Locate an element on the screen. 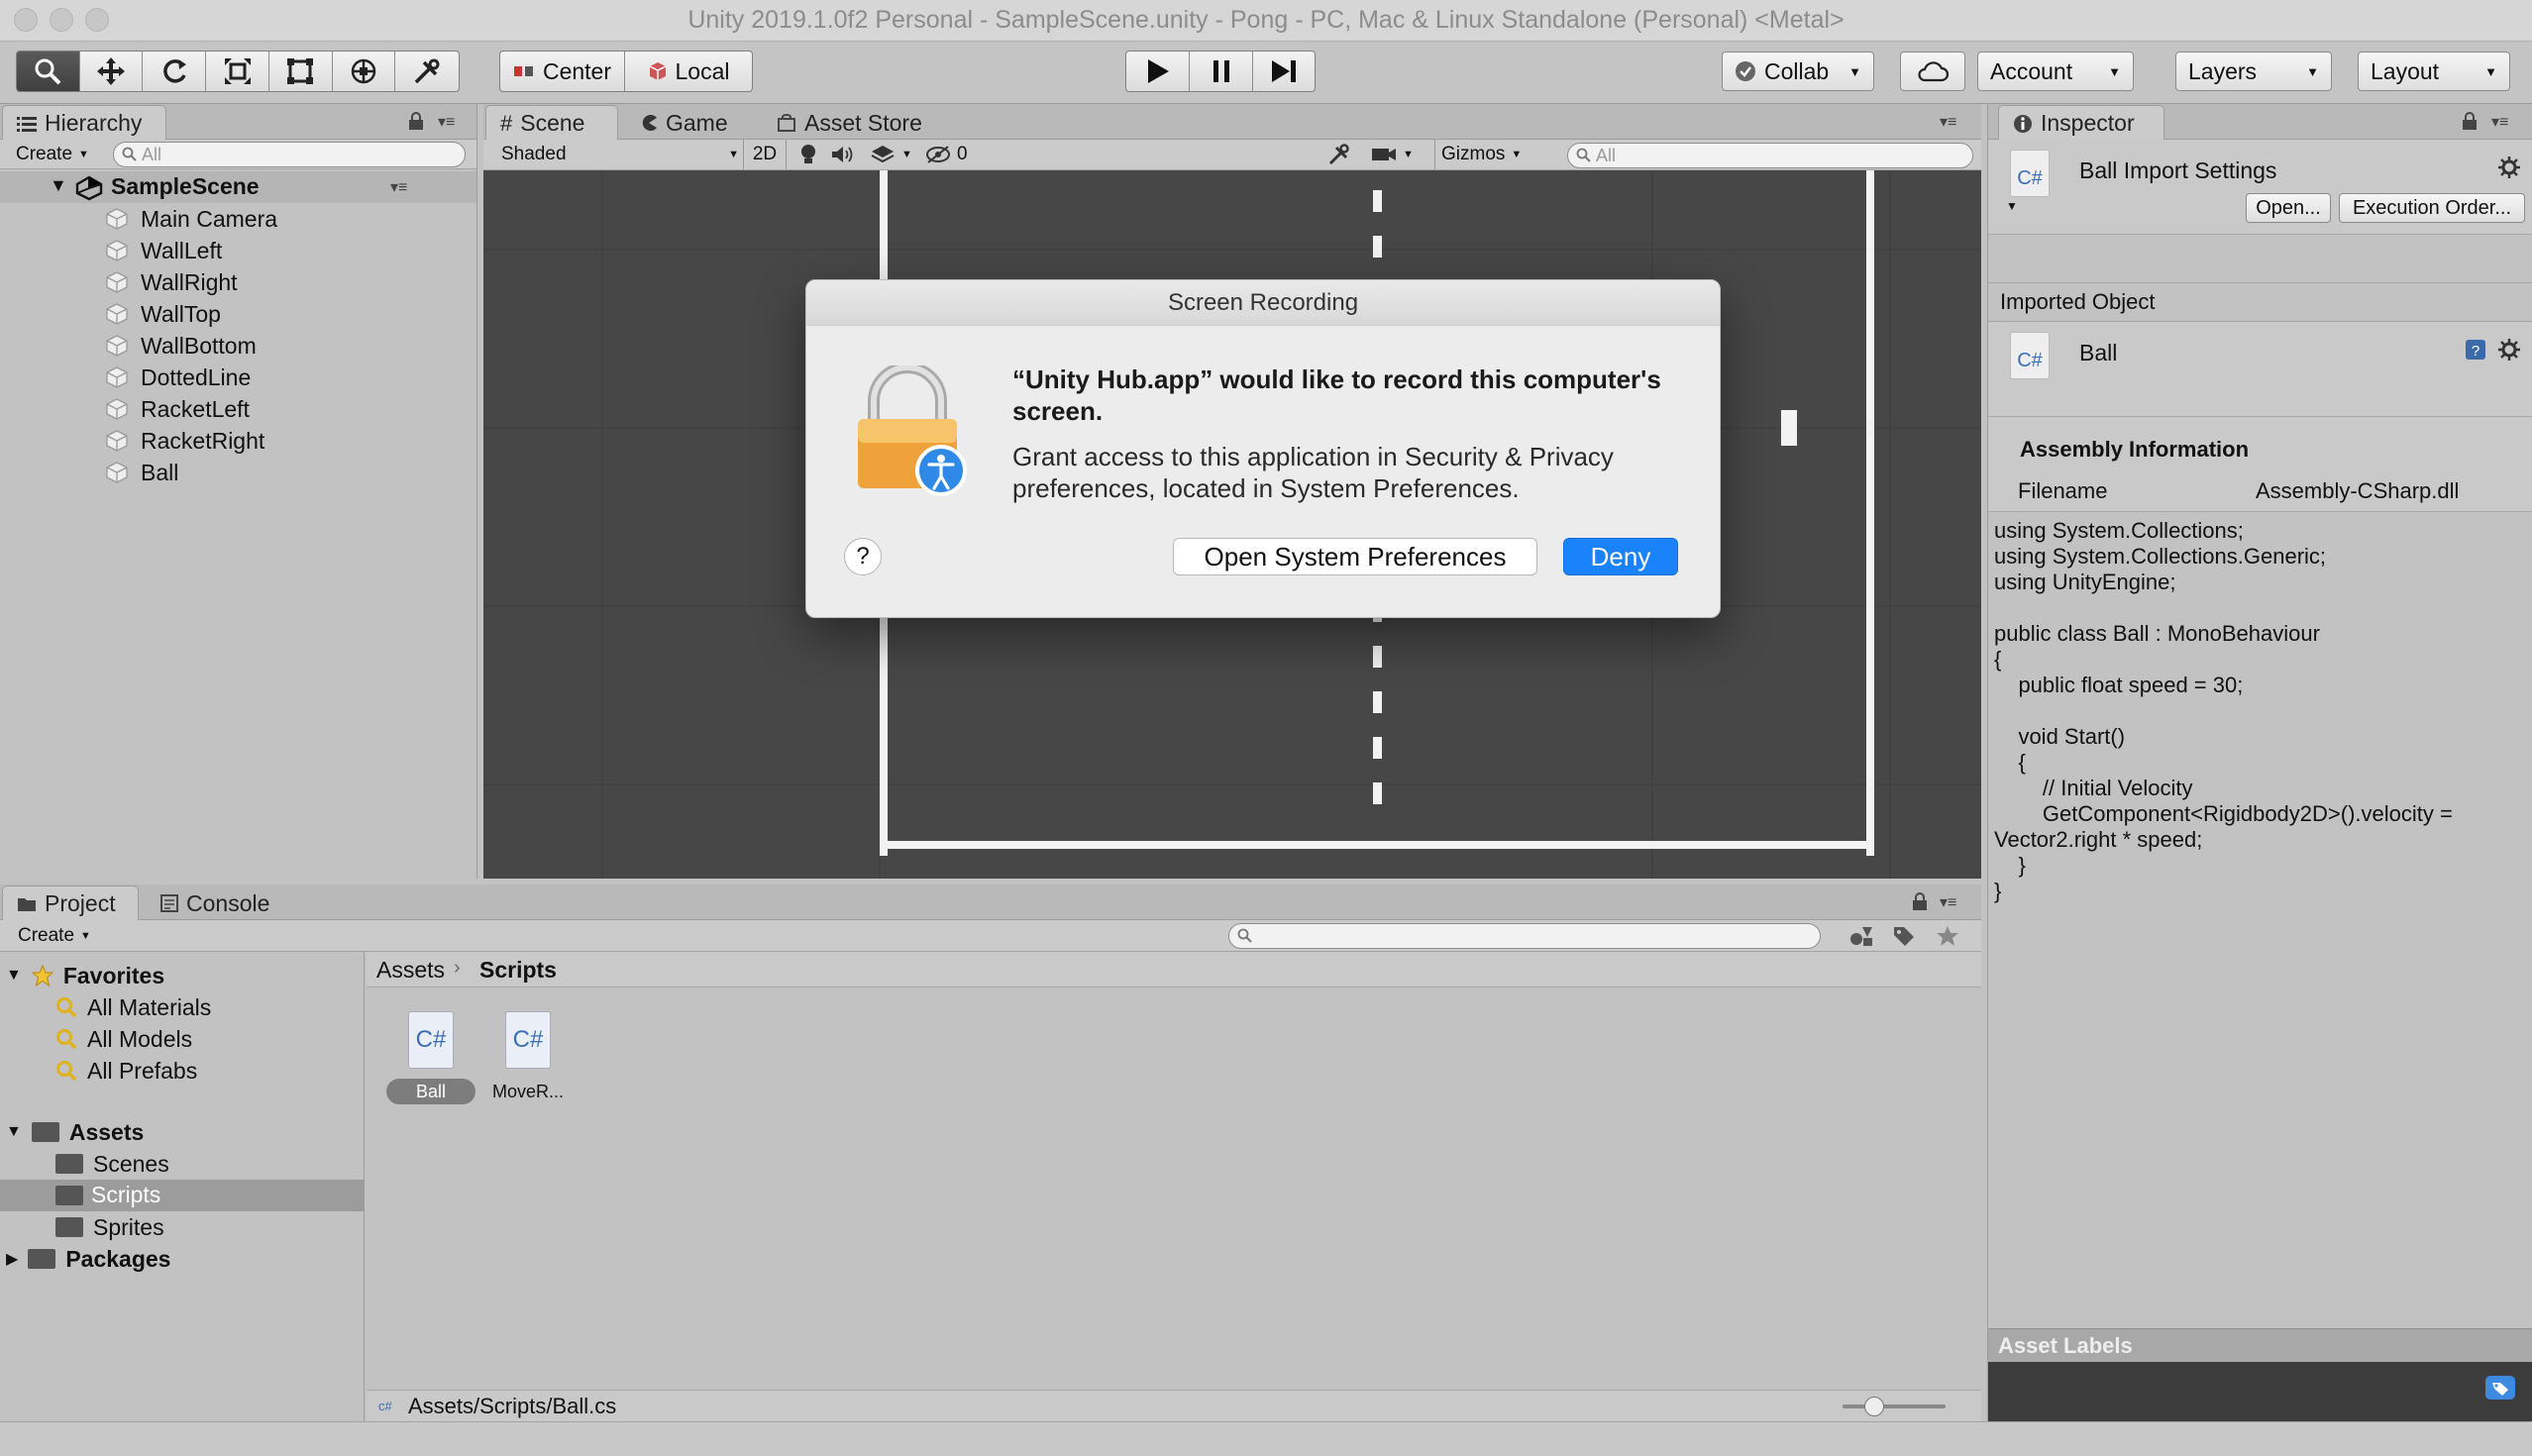  file-item: C# Ball is located at coordinates (430, 1060).